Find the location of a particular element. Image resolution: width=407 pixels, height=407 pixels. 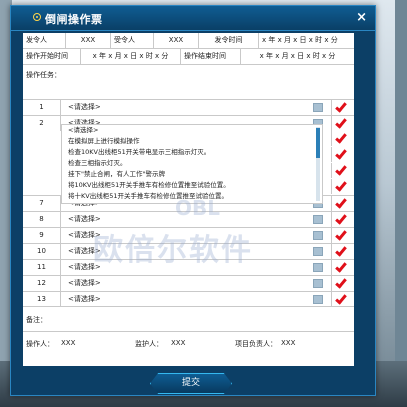

task-row: 13 <请选择> is located at coordinates (188, 299).